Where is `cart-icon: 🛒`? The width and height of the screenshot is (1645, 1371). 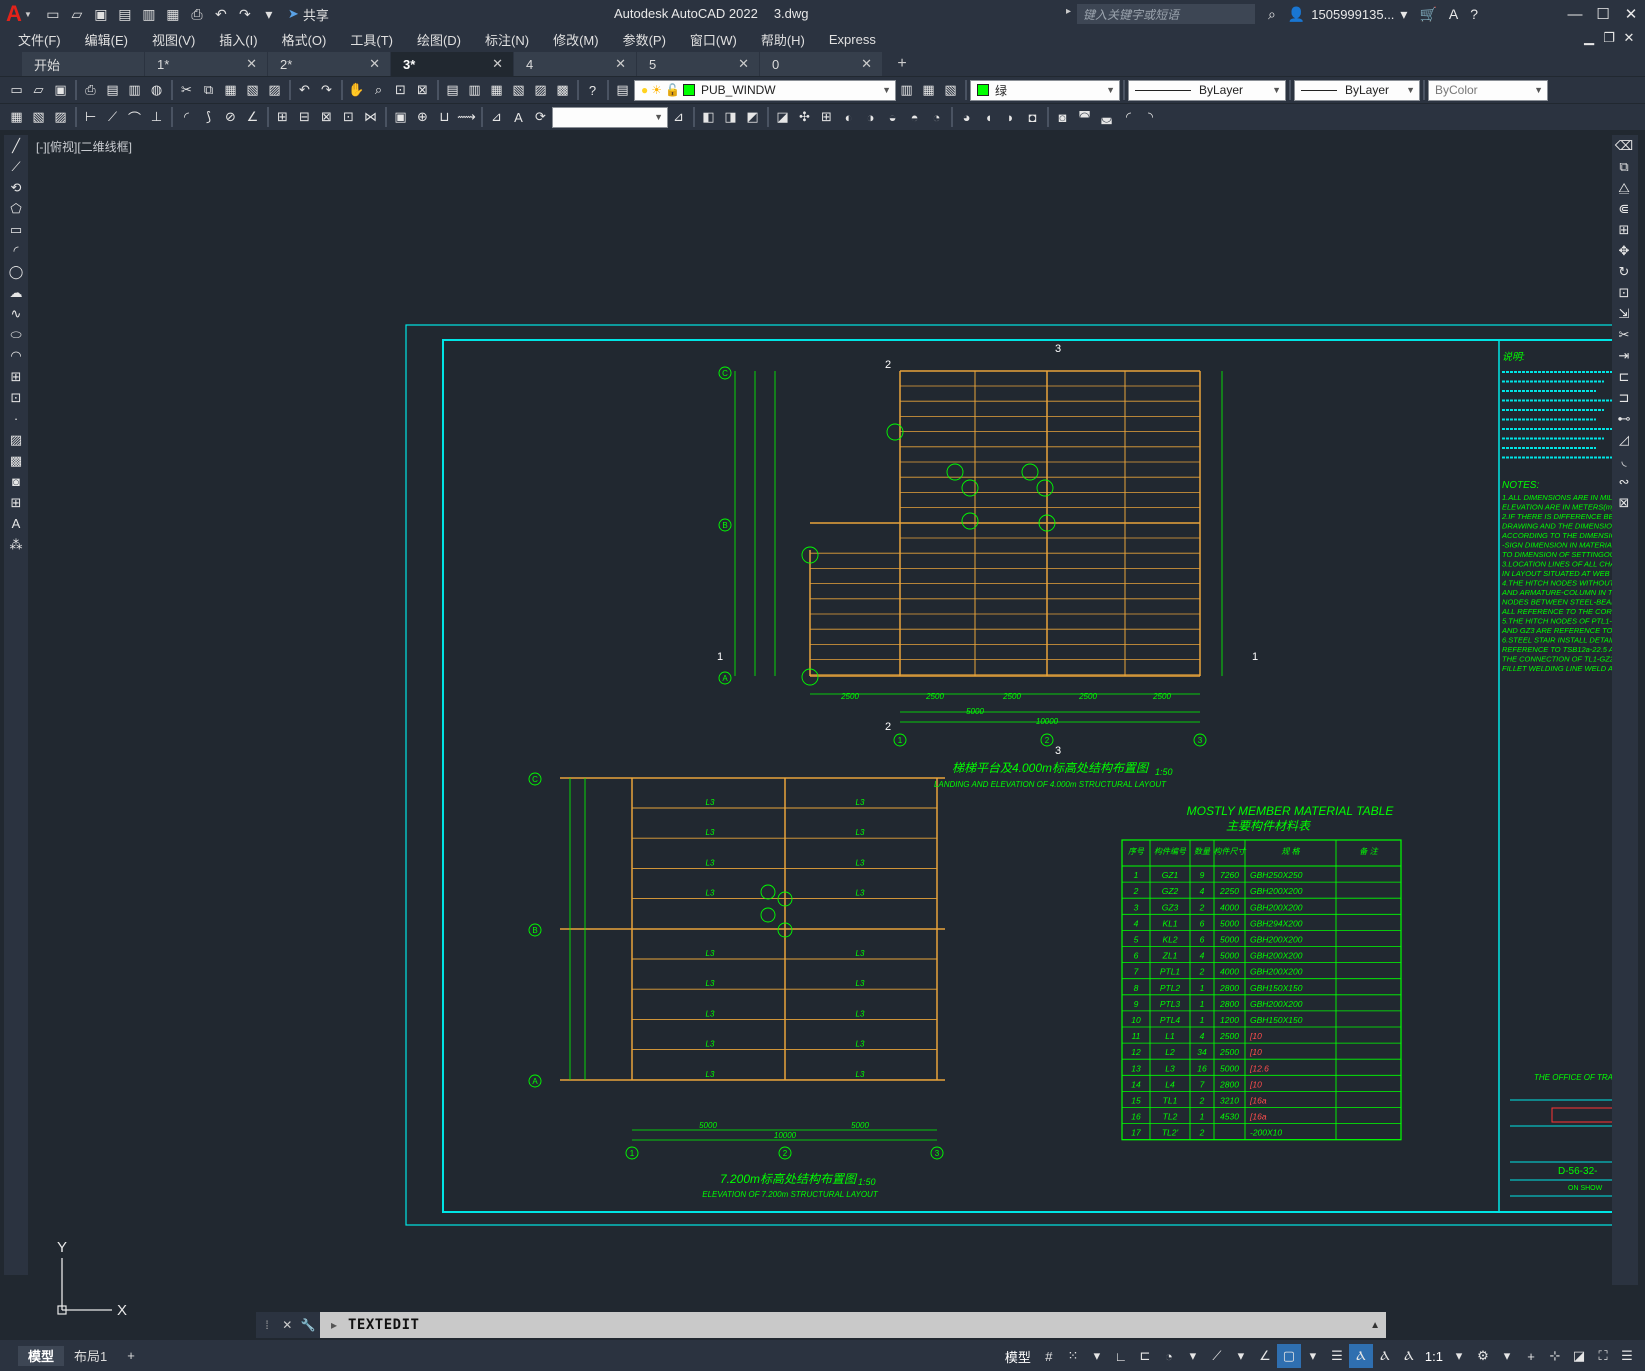 cart-icon: 🛒 is located at coordinates (1427, 14).